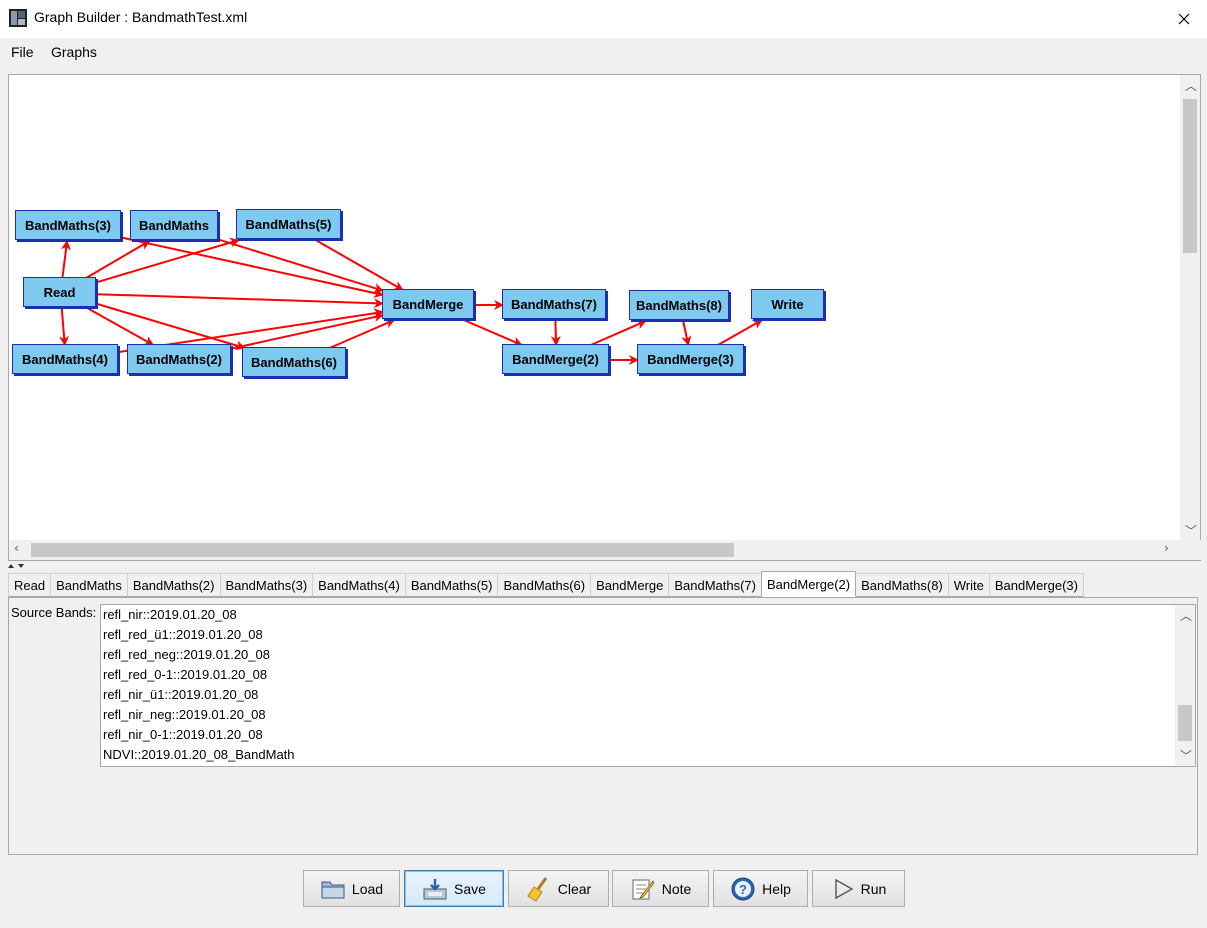 The width and height of the screenshot is (1207, 928). I want to click on title-bar: Graph Builder : BandmathTest.xml, so click(603, 19).